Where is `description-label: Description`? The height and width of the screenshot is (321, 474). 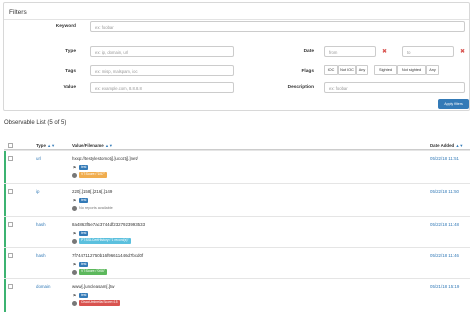
description-label: Description is located at coordinates (300, 87).